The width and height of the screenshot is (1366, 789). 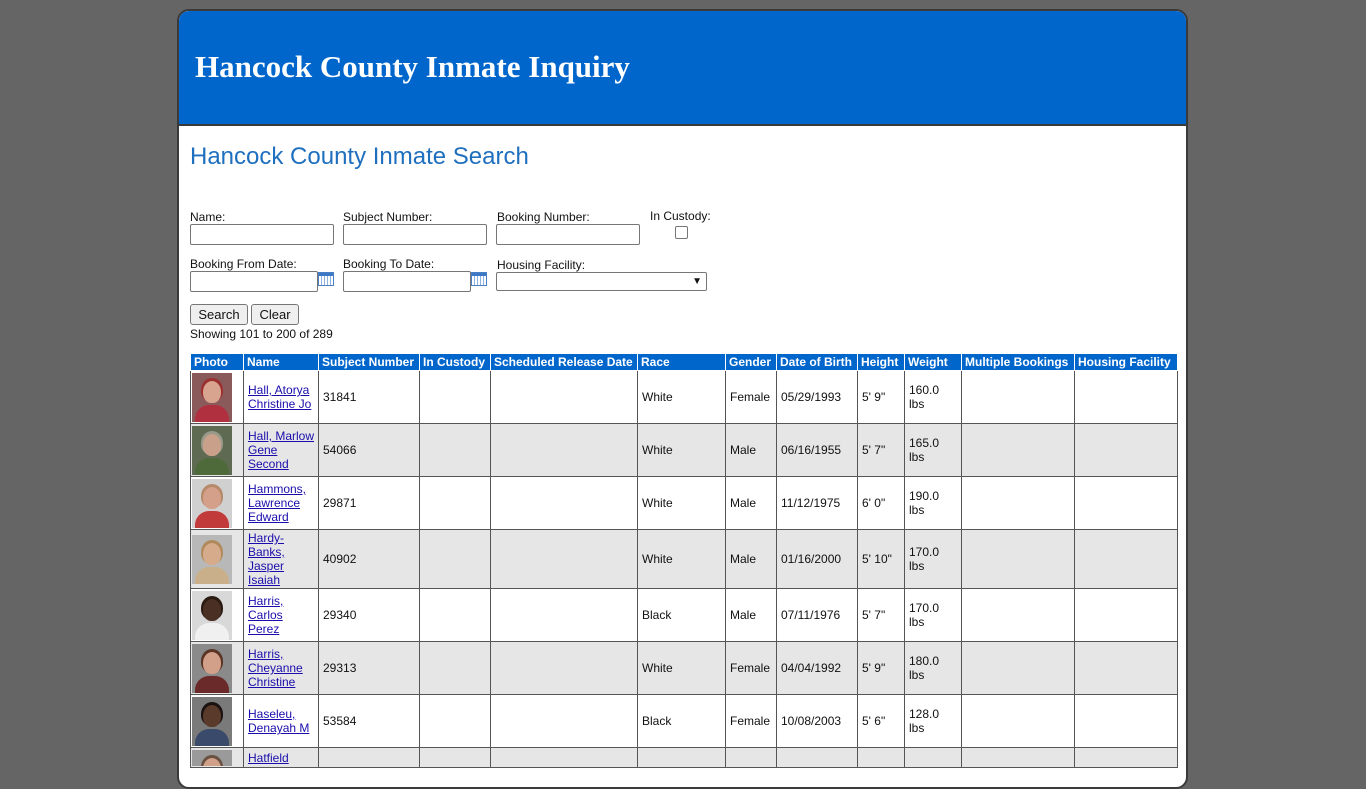 I want to click on weight-cell: 190.0 lbs, so click(x=933, y=503).